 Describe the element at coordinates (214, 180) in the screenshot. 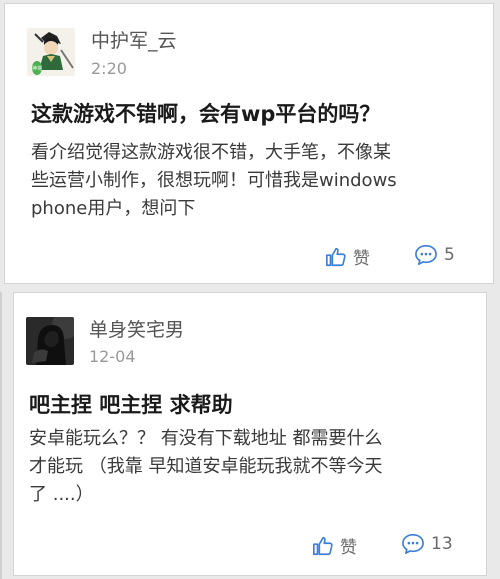

I see `post-body-line: 些运营小制作，很想玩啊！可惜我是windows` at that location.